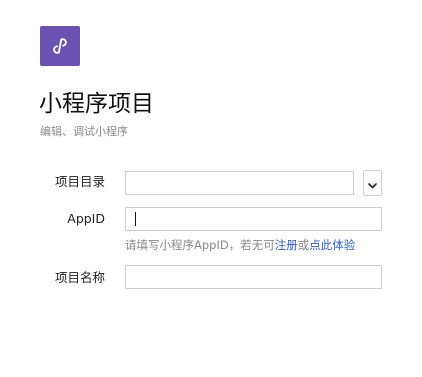 The width and height of the screenshot is (422, 377). What do you see at coordinates (86, 218) in the screenshot?
I see `appid-label: AppID` at bounding box center [86, 218].